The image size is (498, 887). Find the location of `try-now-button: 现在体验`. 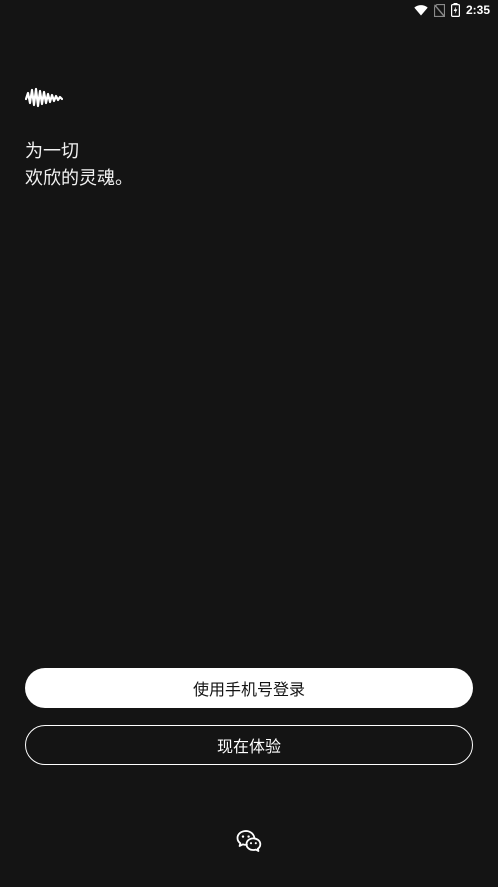

try-now-button: 现在体验 is located at coordinates (249, 745).